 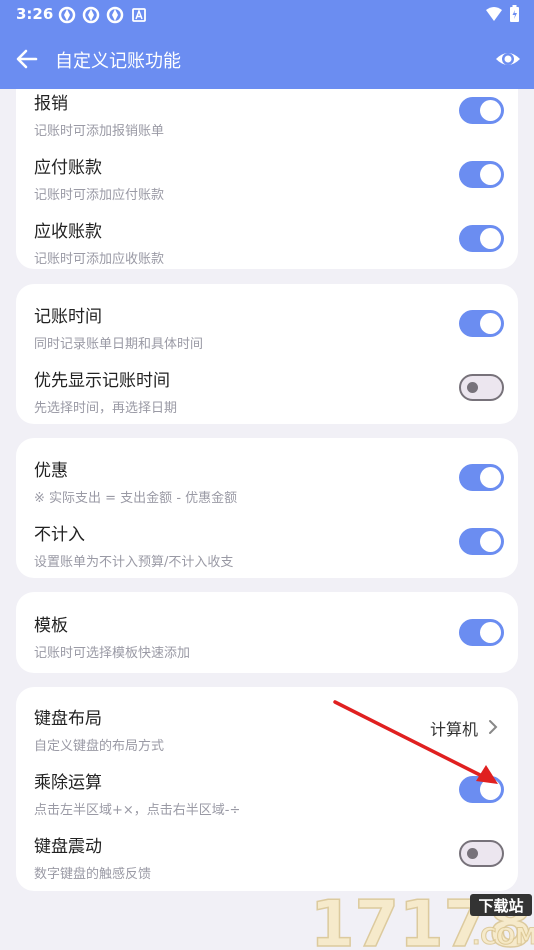 What do you see at coordinates (68, 317) in the screenshot?
I see `setting-title: 记账时间` at bounding box center [68, 317].